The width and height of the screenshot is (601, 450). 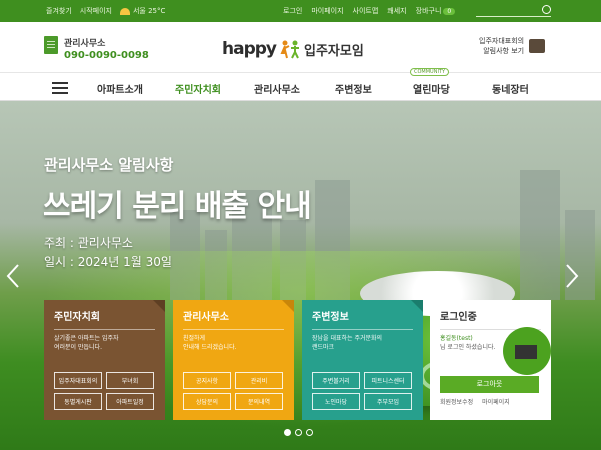 What do you see at coordinates (292, 11) in the screenshot?
I see `login-link: 로그인` at bounding box center [292, 11].